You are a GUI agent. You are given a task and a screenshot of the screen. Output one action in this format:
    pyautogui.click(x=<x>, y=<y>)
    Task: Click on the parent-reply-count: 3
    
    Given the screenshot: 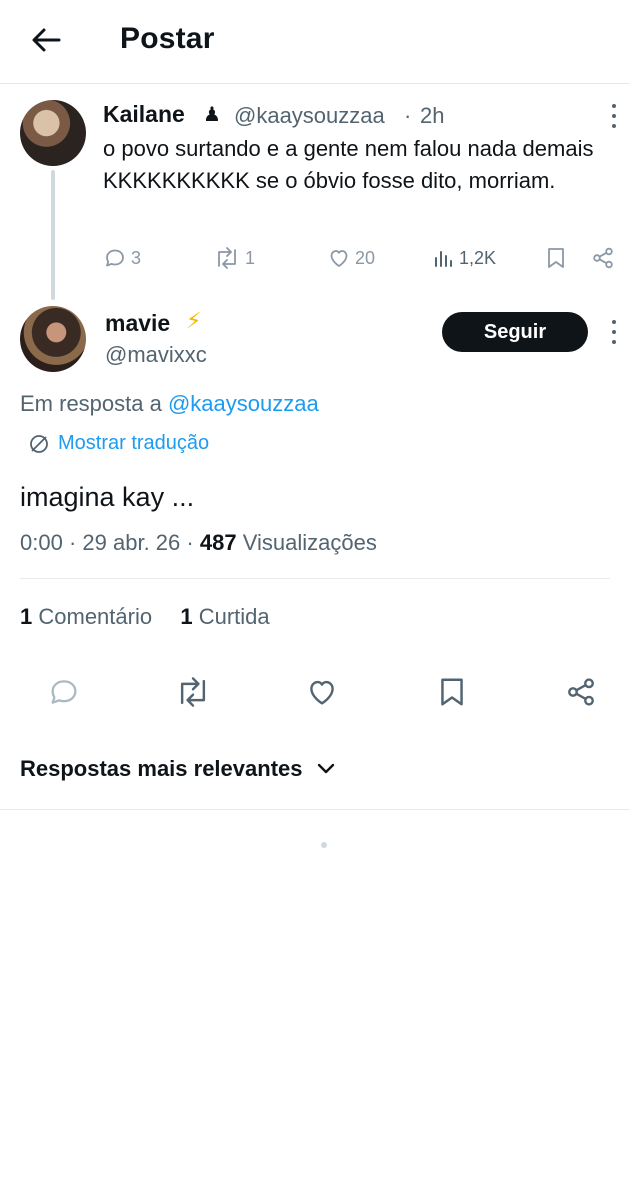 What is the action you would take?
    pyautogui.click(x=136, y=257)
    